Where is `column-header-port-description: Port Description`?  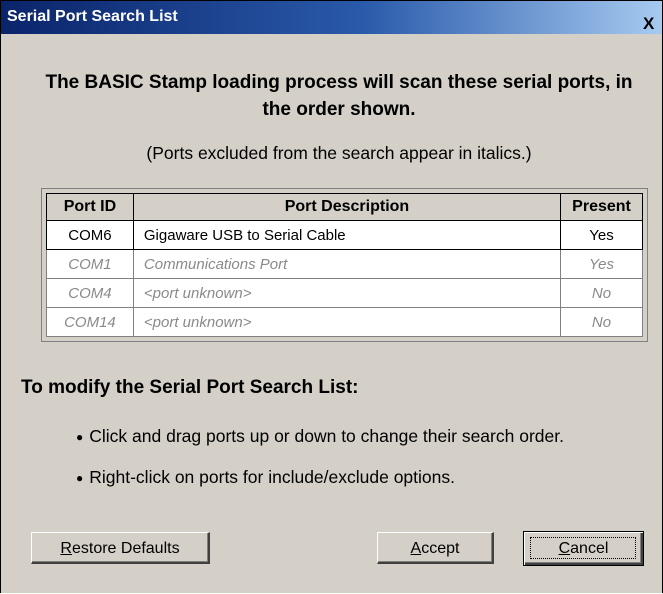
column-header-port-description: Port Description is located at coordinates (347, 207).